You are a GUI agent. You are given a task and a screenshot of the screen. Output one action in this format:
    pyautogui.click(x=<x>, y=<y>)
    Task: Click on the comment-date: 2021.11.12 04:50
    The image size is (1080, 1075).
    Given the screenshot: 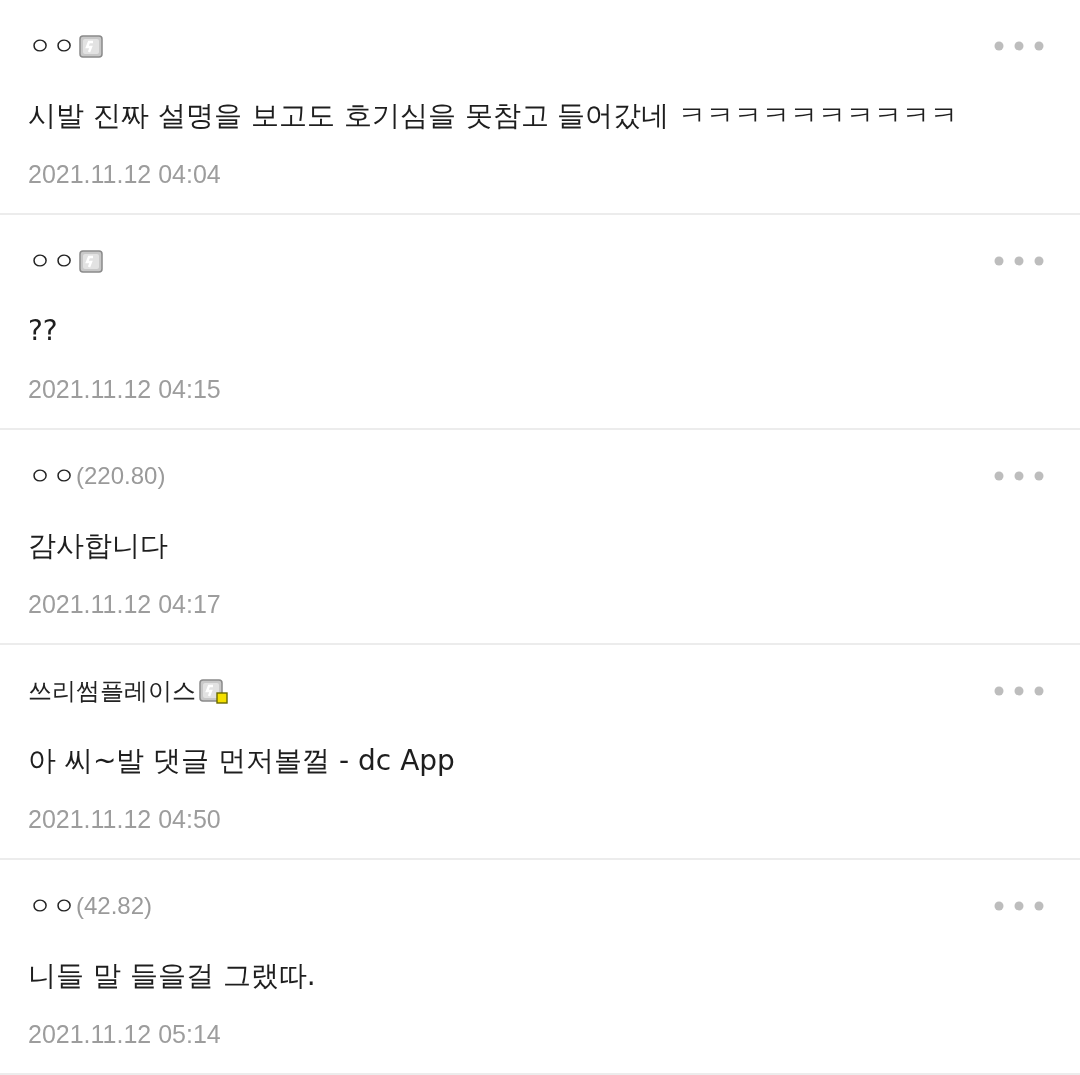 What is the action you would take?
    pyautogui.click(x=125, y=819)
    